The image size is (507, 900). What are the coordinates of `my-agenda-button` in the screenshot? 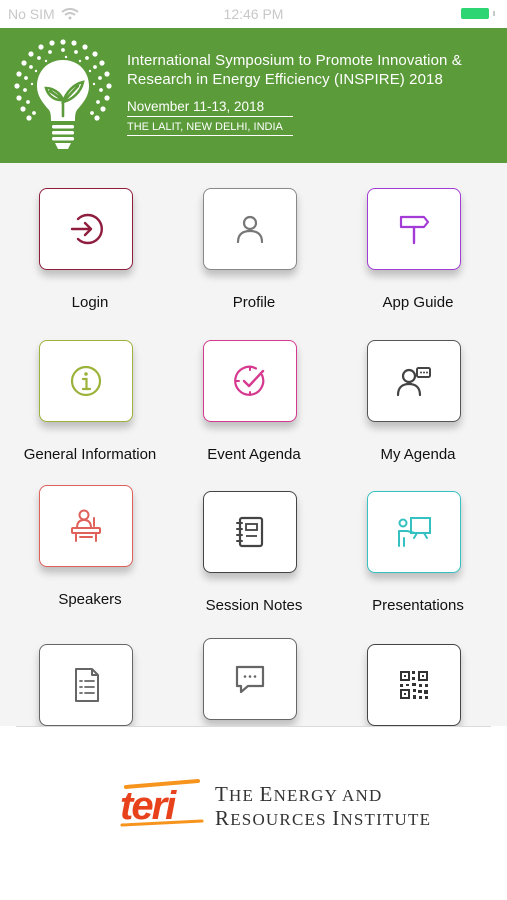 It's located at (414, 381).